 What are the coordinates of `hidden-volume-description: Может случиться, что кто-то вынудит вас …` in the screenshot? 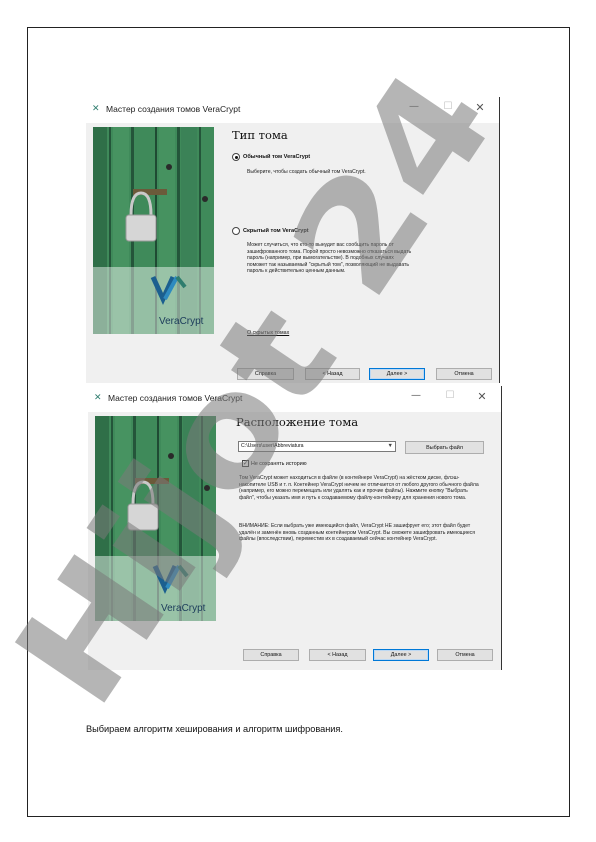 It's located at (329, 258).